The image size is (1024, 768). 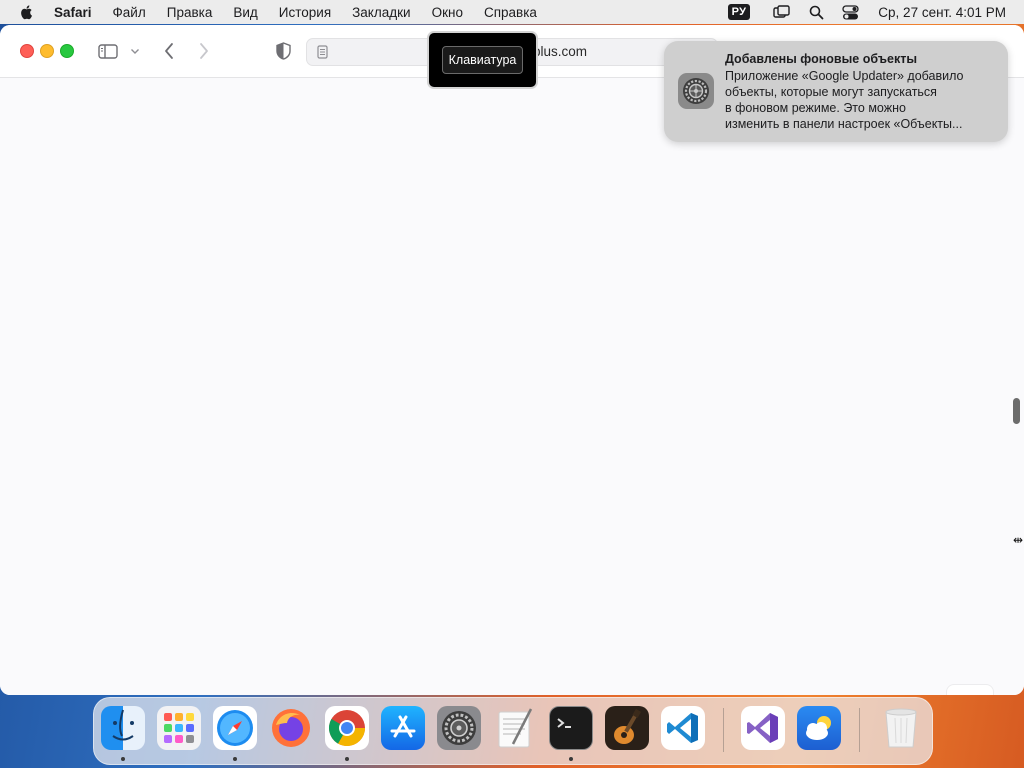 What do you see at coordinates (73, 12) in the screenshot?
I see `menu-safari: Safari` at bounding box center [73, 12].